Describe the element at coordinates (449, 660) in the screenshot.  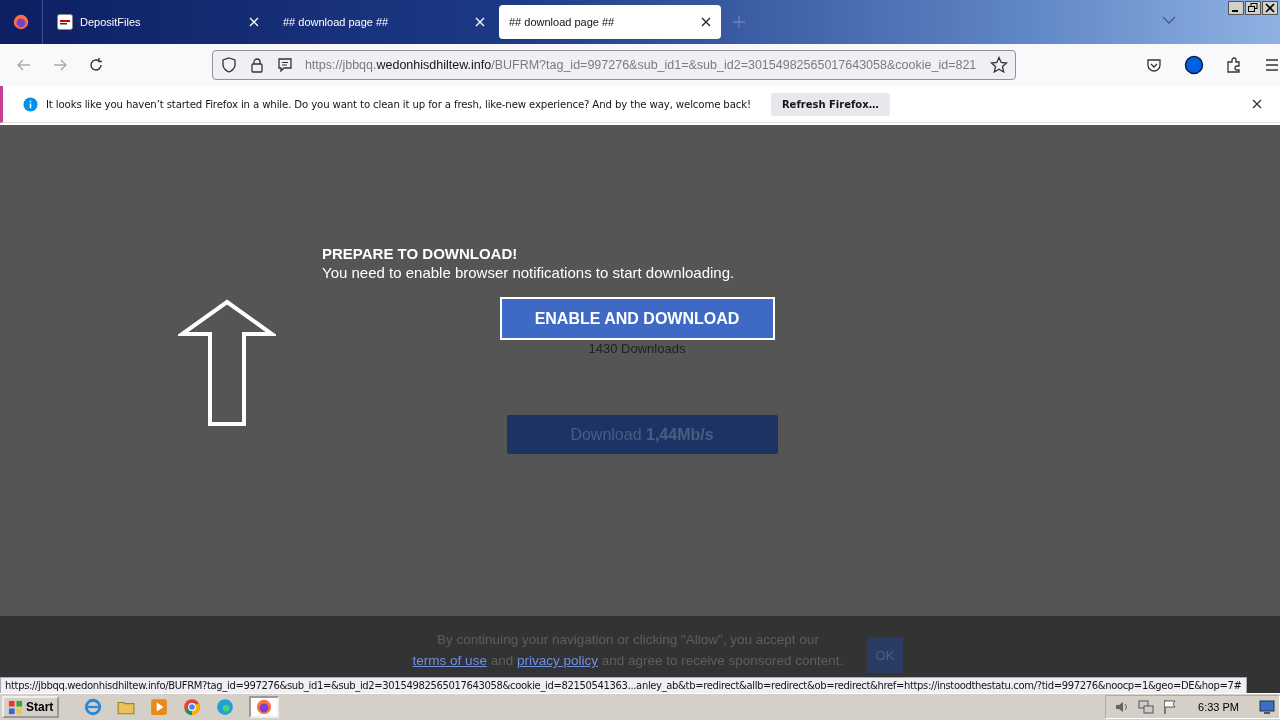
I see `terms-link: terms of use` at that location.